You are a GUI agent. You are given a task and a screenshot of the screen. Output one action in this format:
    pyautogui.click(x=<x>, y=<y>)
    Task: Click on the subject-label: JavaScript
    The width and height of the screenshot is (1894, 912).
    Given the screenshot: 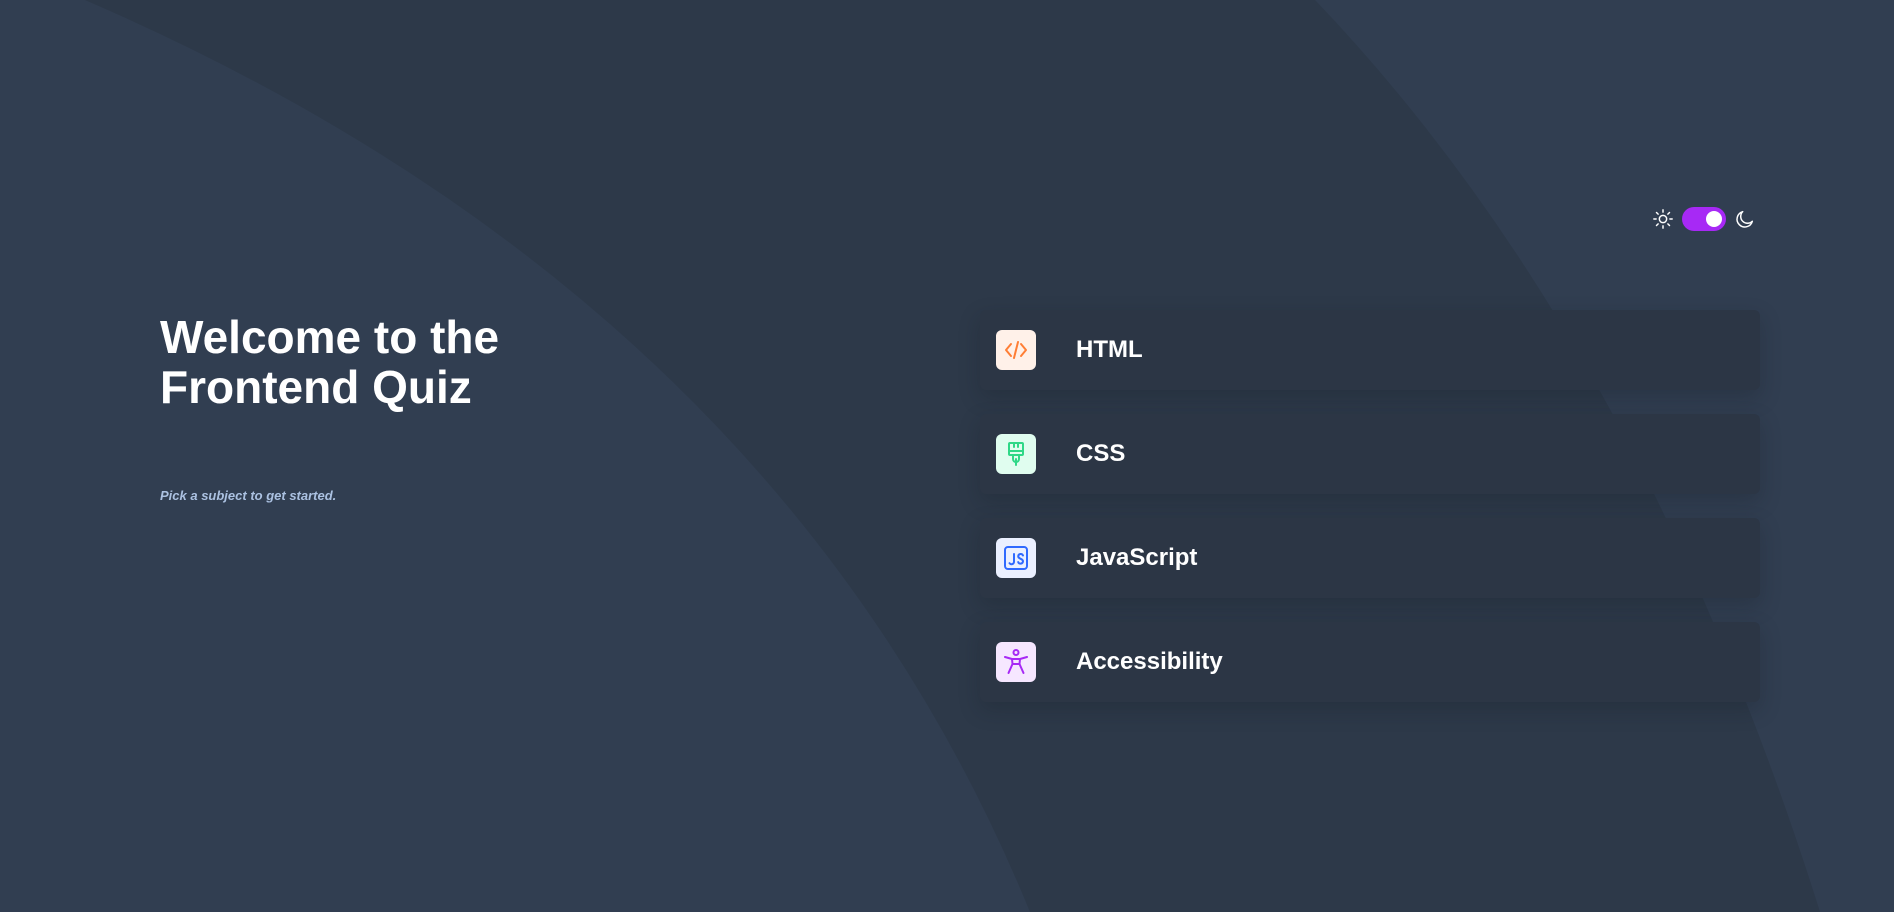 What is the action you would take?
    pyautogui.click(x=1137, y=557)
    